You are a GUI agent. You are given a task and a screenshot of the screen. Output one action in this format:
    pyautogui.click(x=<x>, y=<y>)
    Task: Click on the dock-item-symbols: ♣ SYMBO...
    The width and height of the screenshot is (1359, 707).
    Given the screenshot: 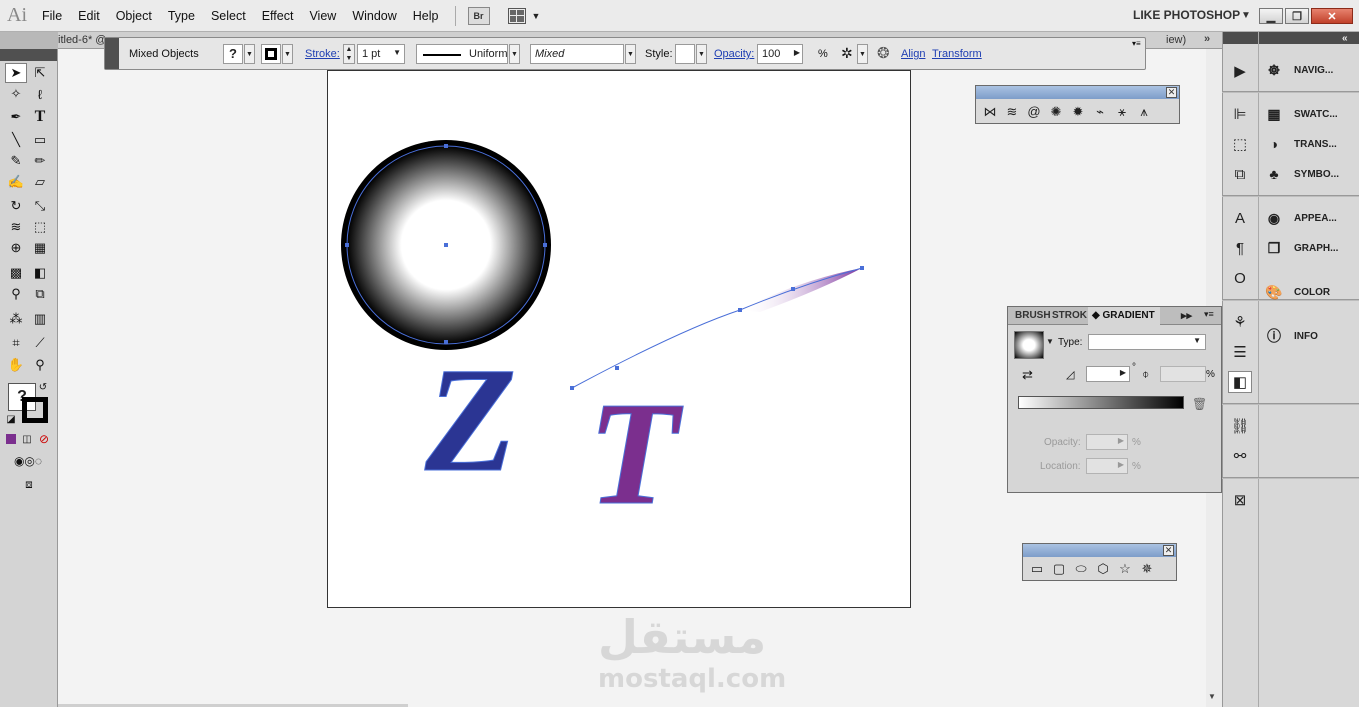 What is the action you would take?
    pyautogui.click(x=1301, y=174)
    